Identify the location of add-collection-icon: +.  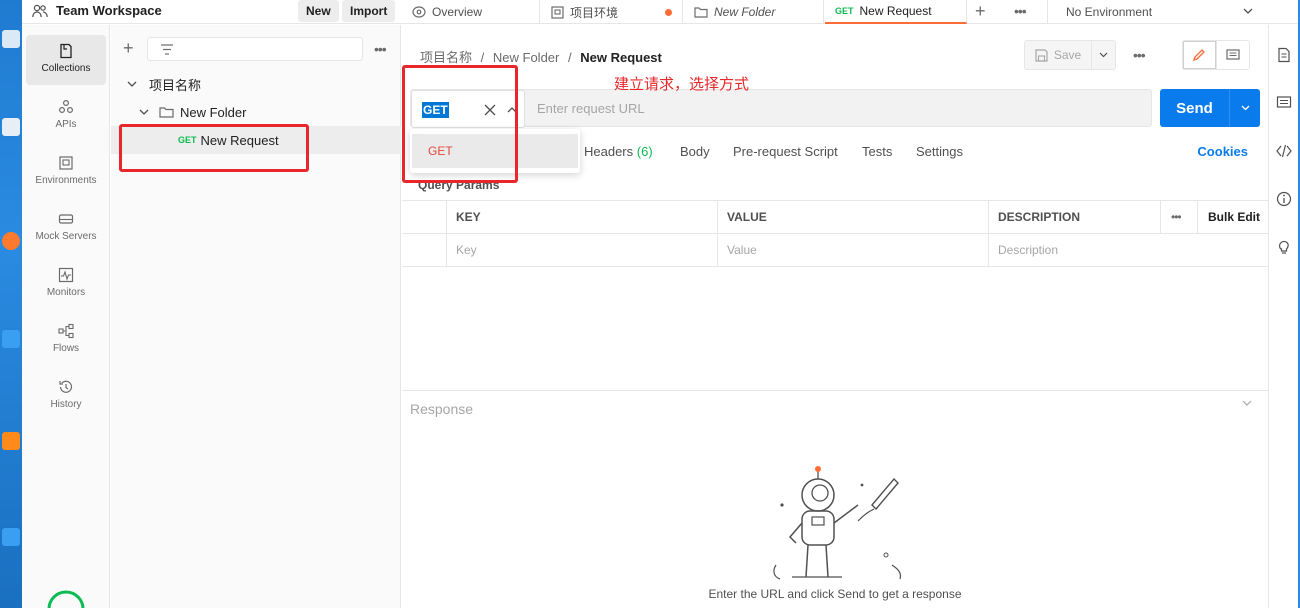
(128, 48).